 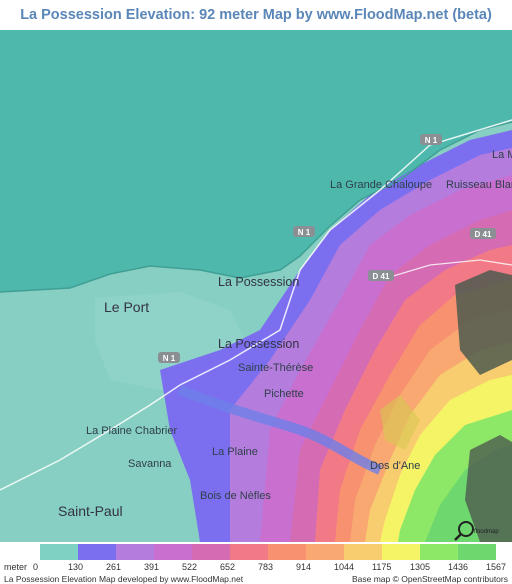 I want to click on place-label: Savanna, so click(x=150, y=464).